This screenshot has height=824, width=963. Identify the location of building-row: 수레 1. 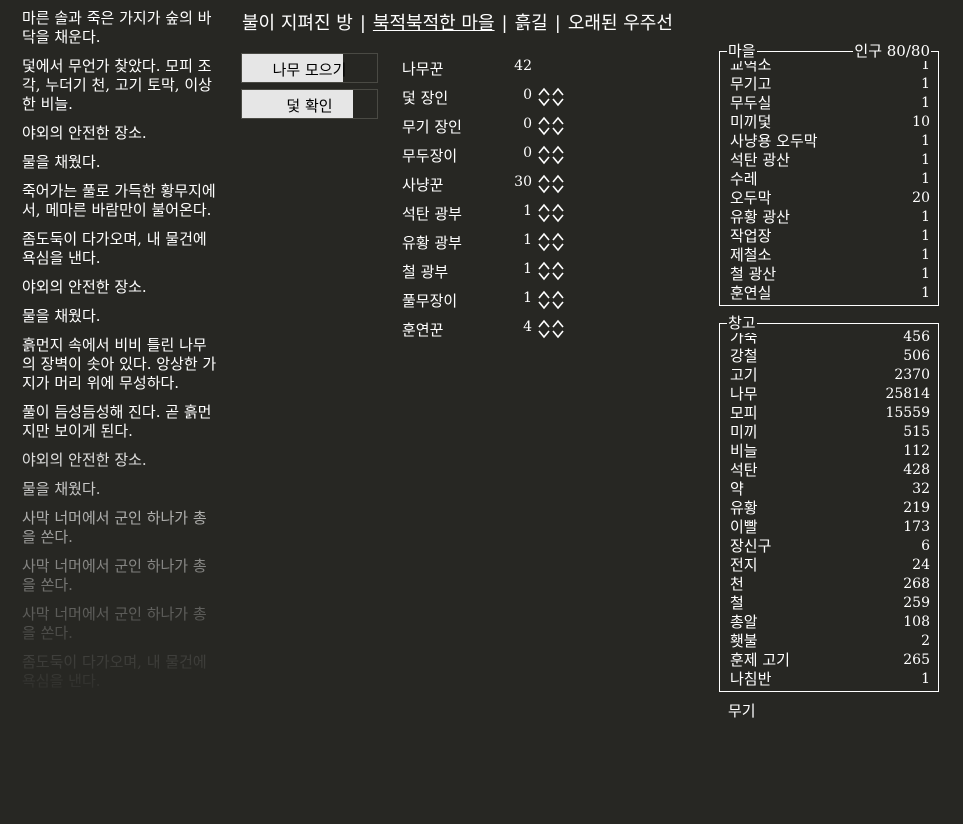
(830, 179).